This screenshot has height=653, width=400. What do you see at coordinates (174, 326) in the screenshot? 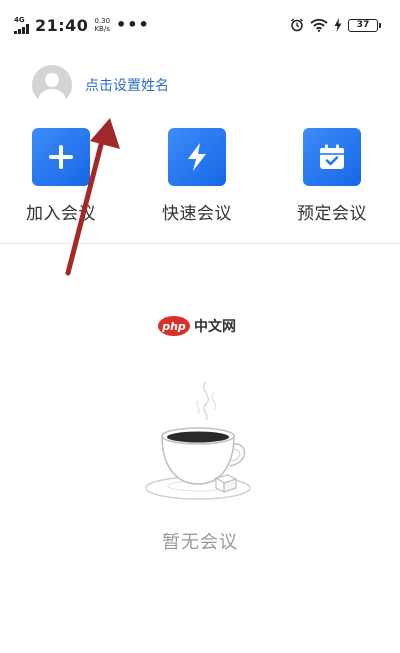
I see `watermark-logo: php` at bounding box center [174, 326].